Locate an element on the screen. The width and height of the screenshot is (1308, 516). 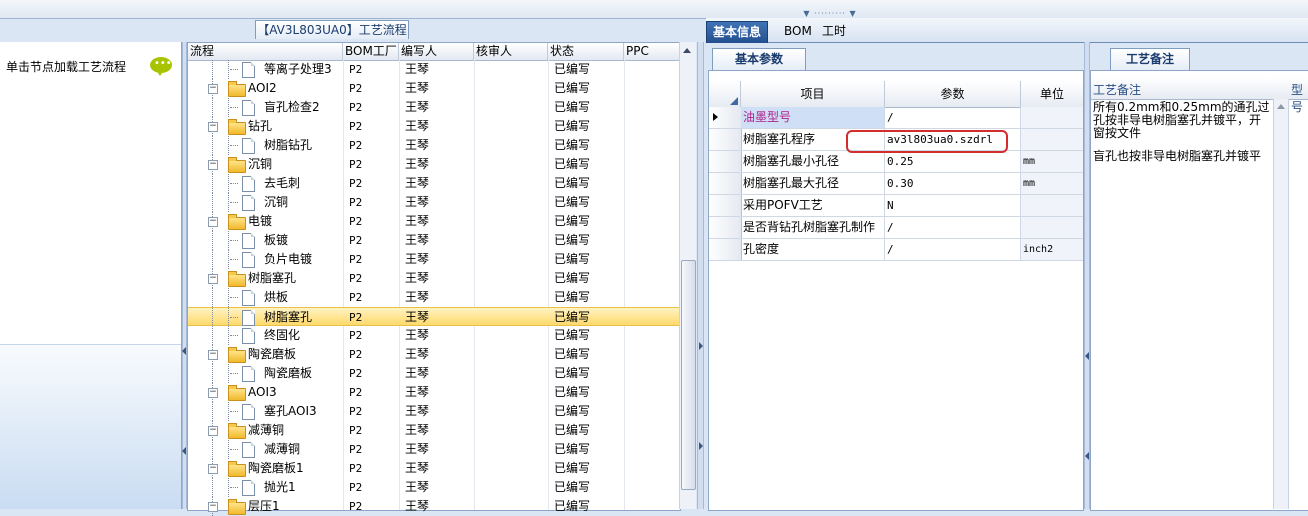
col-process-notes: 工艺备注 is located at coordinates (1117, 89).